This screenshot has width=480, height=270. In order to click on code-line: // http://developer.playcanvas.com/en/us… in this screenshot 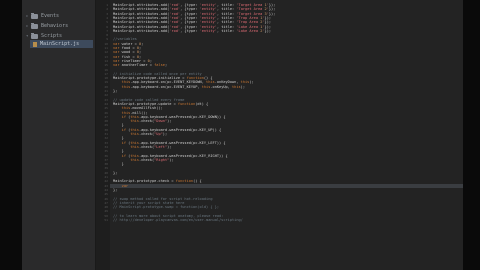, I will do `click(178, 220)`.